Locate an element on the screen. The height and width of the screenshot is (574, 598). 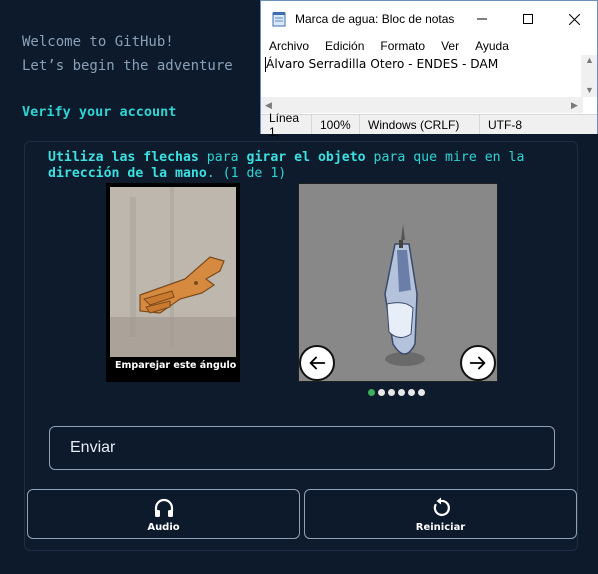
notepad-text-area: Álvaro Serradilla Otero - ENDES - DAM is located at coordinates (422, 77).